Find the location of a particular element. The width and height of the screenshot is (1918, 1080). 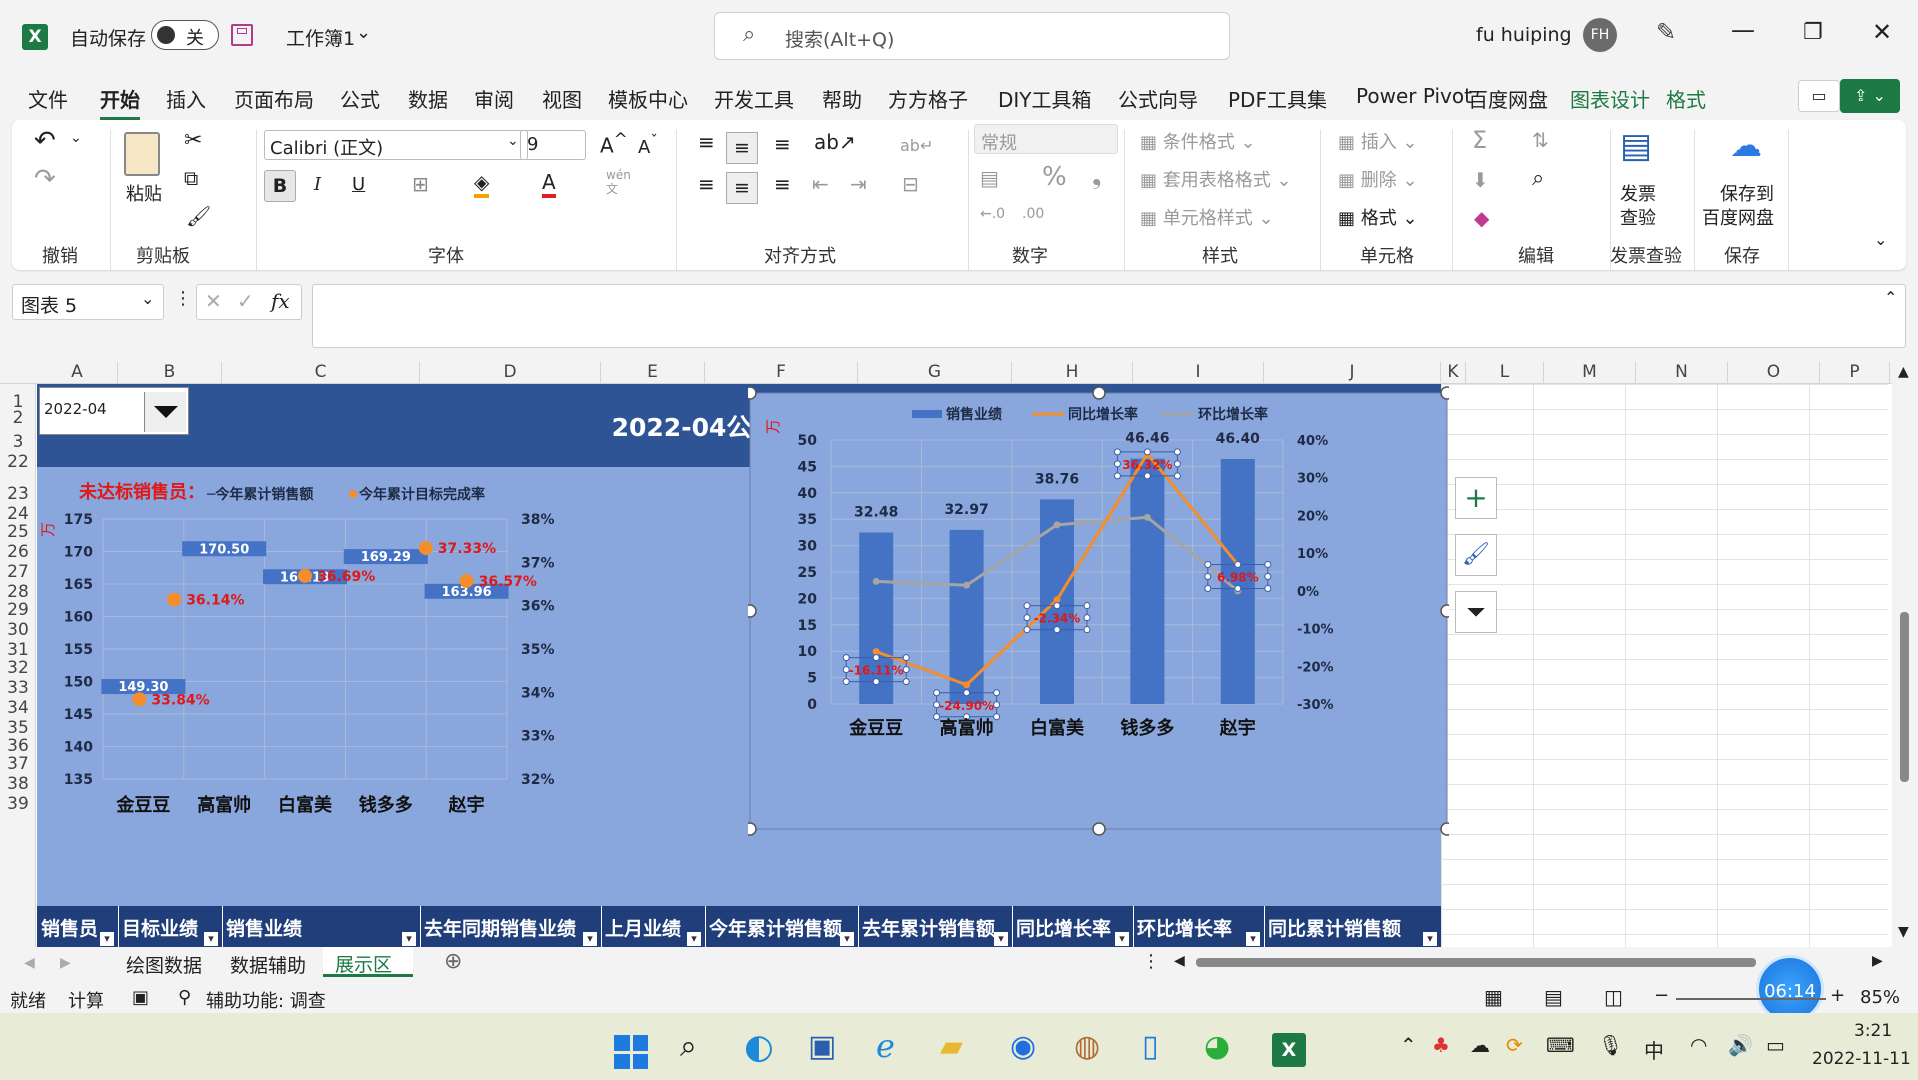

row-header-31: 31 is located at coordinates (18, 650).